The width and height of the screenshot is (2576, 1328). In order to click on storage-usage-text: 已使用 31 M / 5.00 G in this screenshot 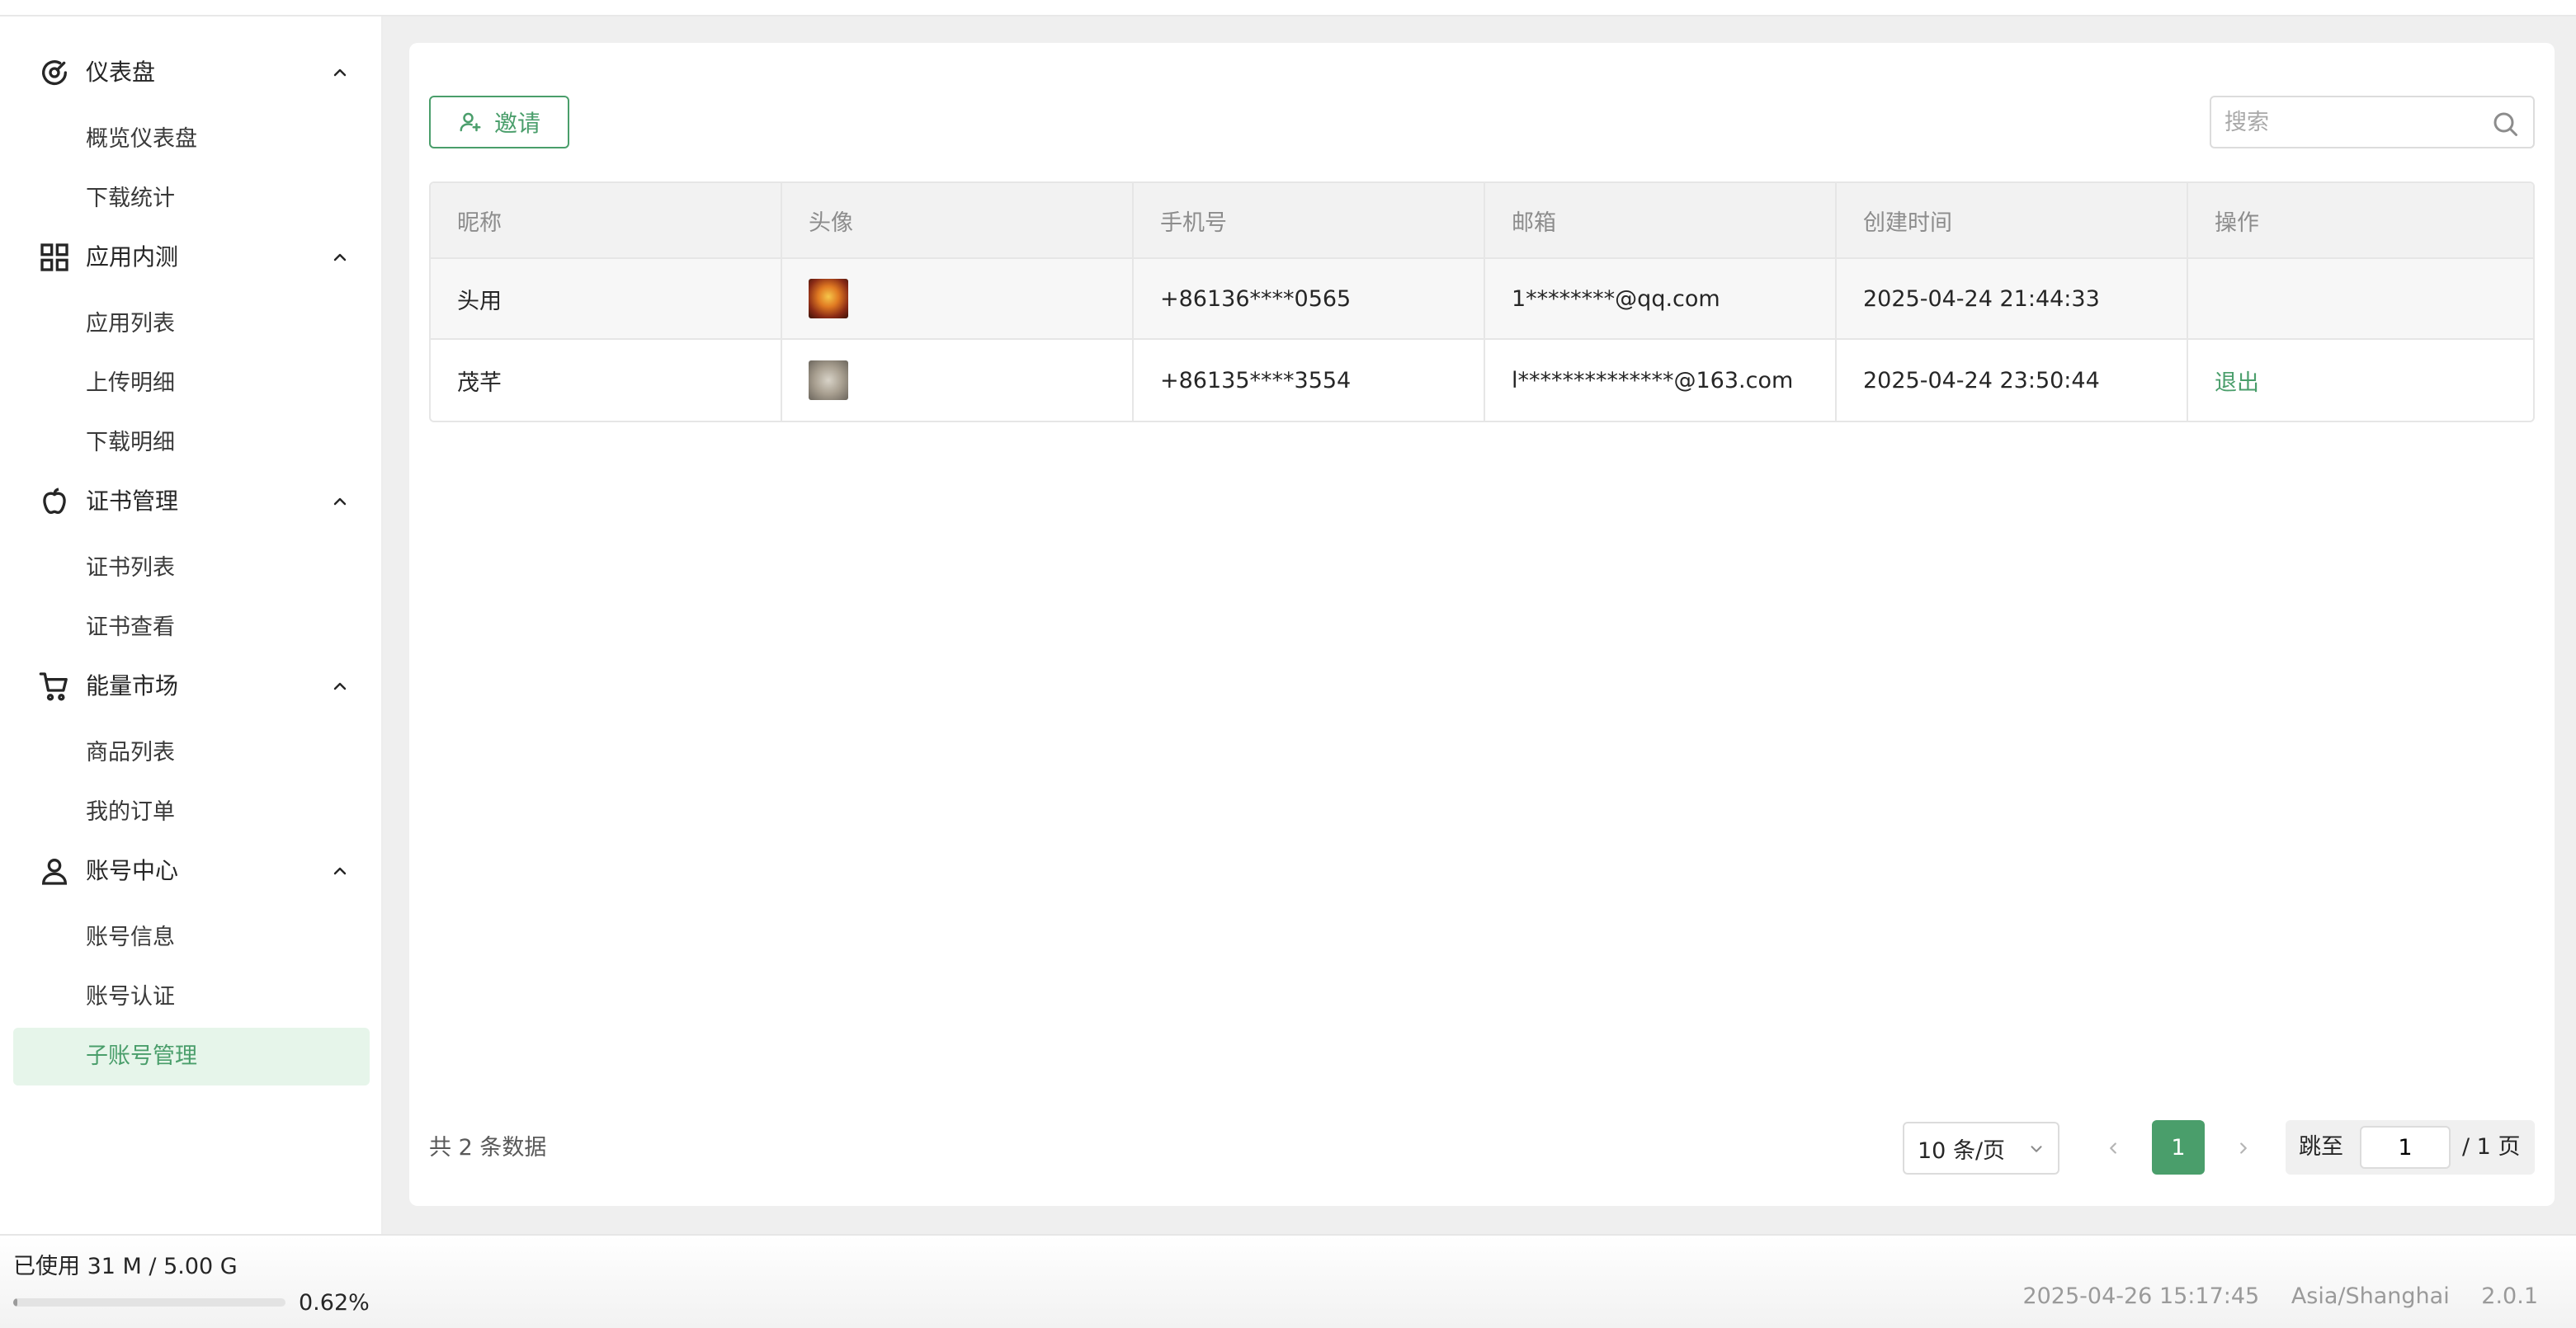, I will do `click(126, 1266)`.